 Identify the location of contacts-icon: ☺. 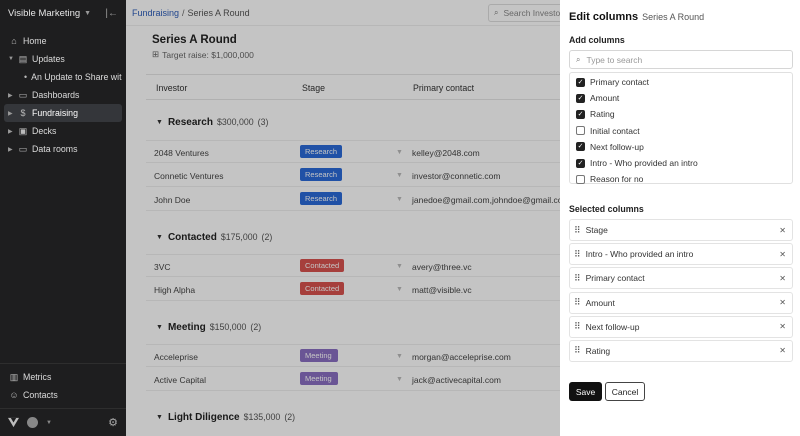
(14, 395).